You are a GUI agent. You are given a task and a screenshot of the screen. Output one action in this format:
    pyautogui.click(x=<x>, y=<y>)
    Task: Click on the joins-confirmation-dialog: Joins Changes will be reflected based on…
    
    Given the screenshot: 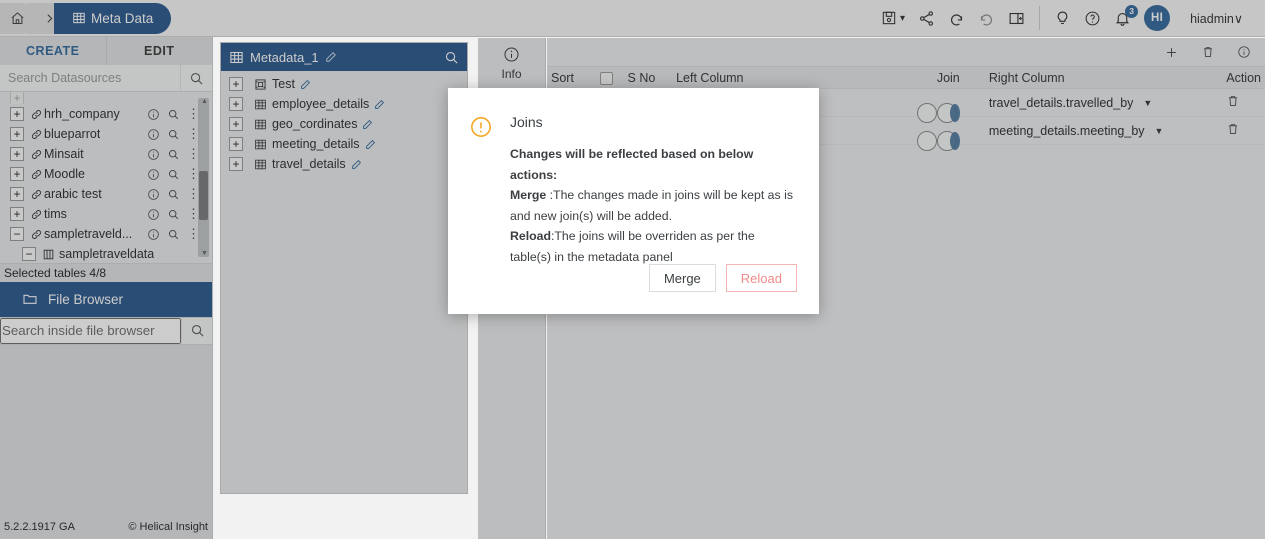 What is the action you would take?
    pyautogui.click(x=633, y=201)
    